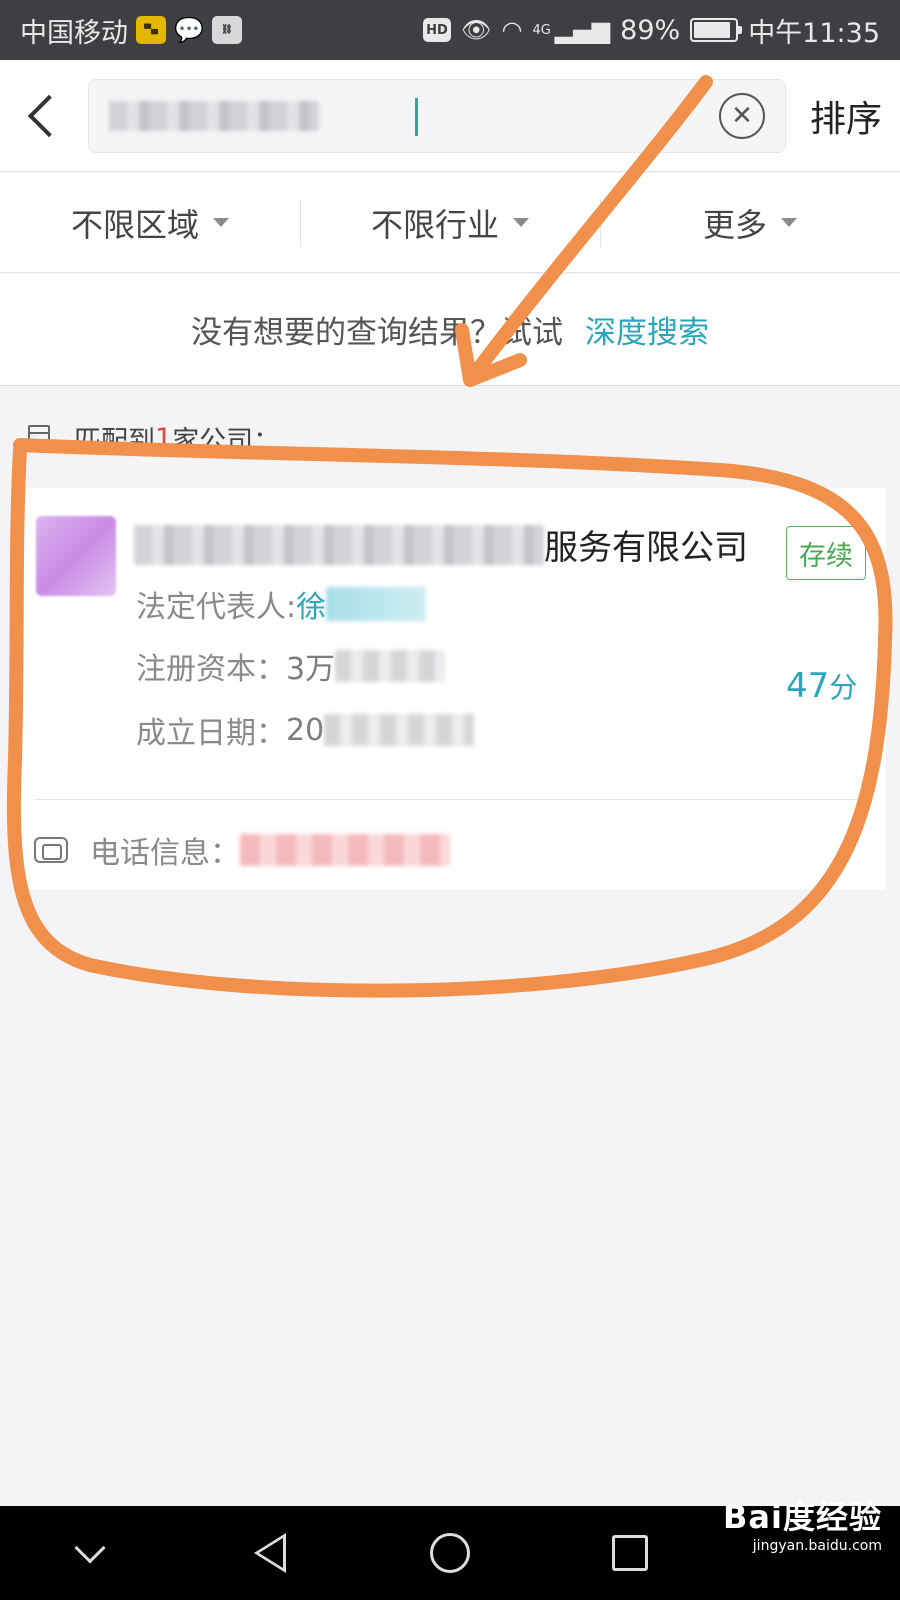  I want to click on date-obscured, so click(399, 730).